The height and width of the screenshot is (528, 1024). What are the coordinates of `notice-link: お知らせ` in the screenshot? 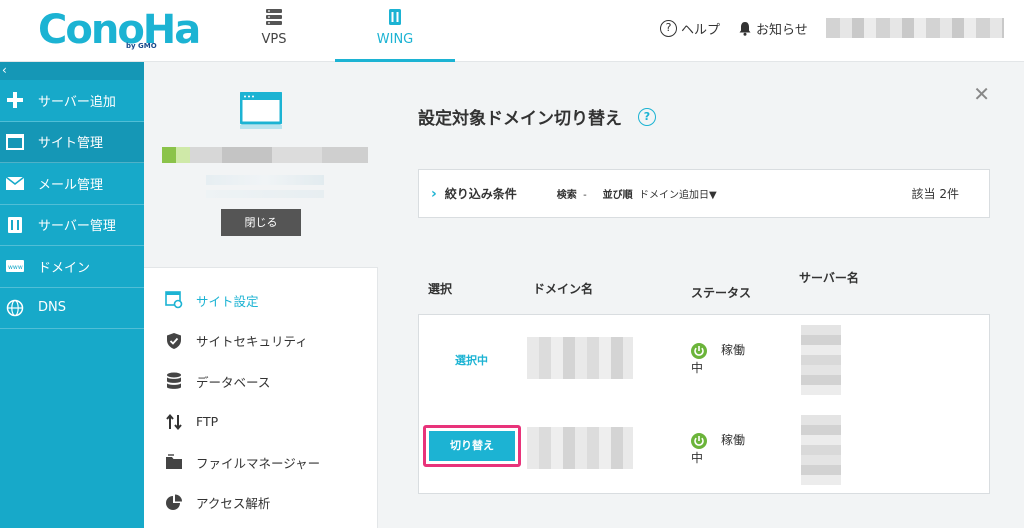 It's located at (773, 28).